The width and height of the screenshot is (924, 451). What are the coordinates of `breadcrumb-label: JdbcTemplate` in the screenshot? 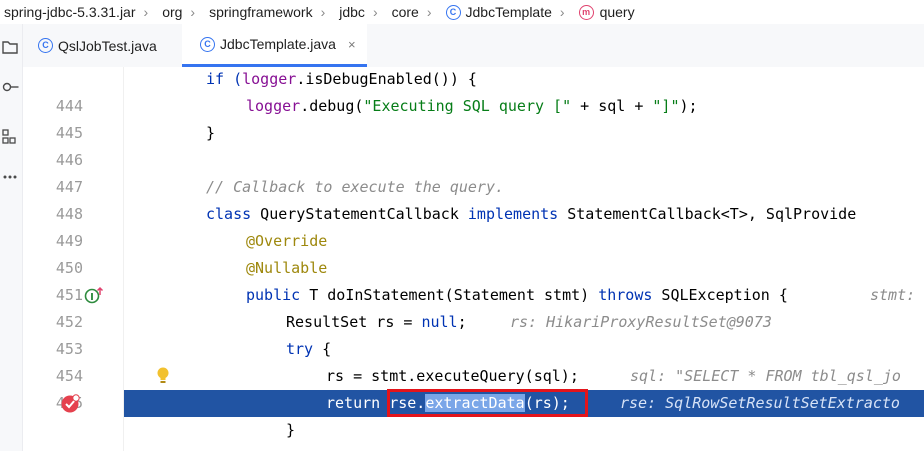 It's located at (508, 12).